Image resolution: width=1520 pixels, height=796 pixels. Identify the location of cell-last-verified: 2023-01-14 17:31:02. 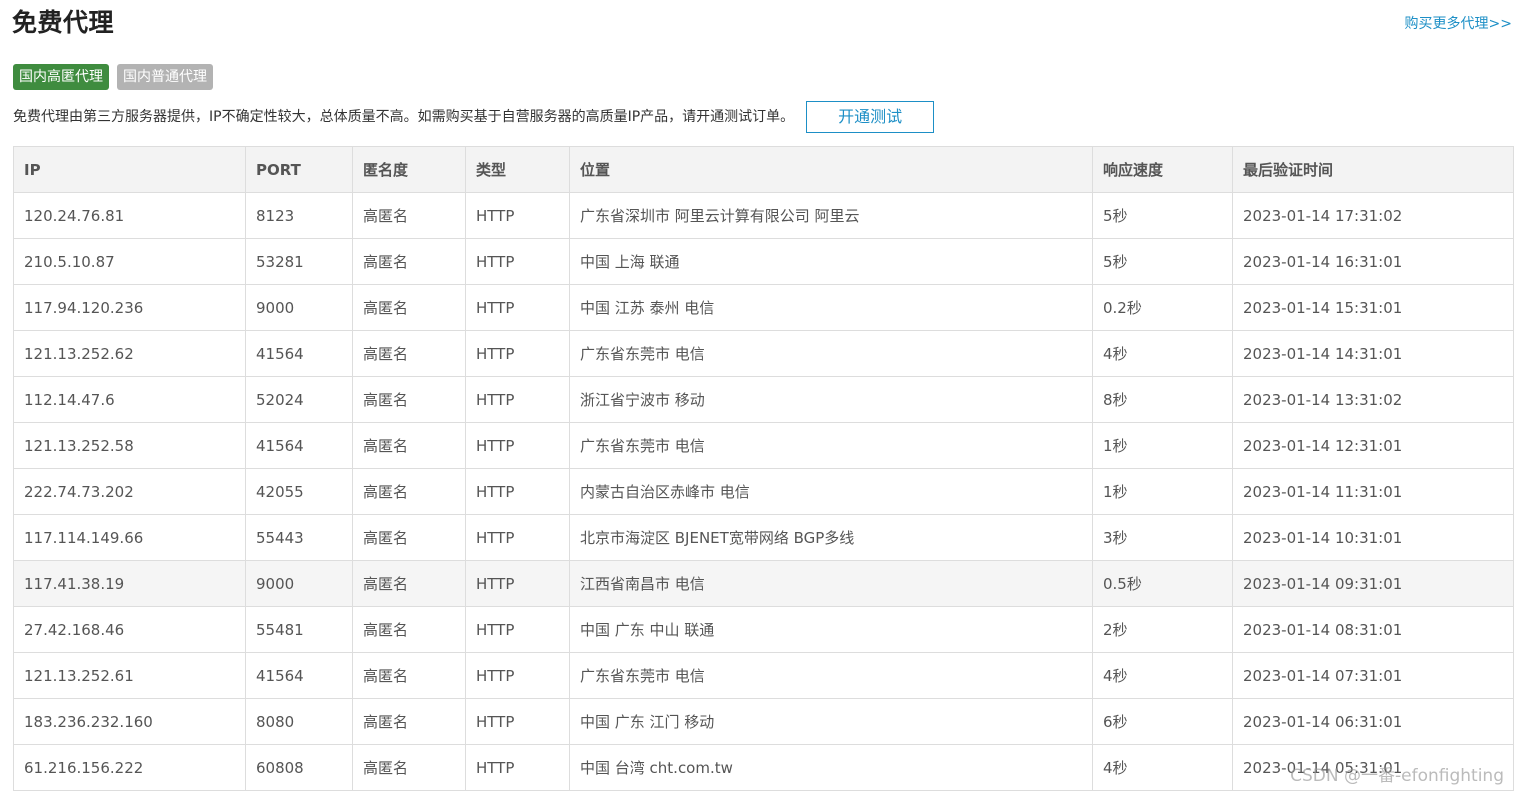
(1373, 215).